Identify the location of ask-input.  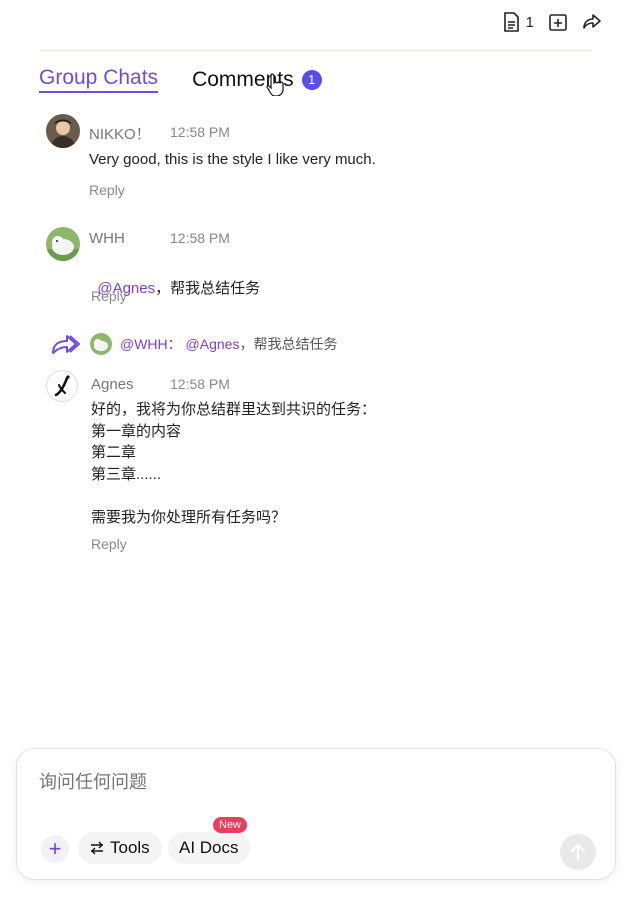
(299, 782).